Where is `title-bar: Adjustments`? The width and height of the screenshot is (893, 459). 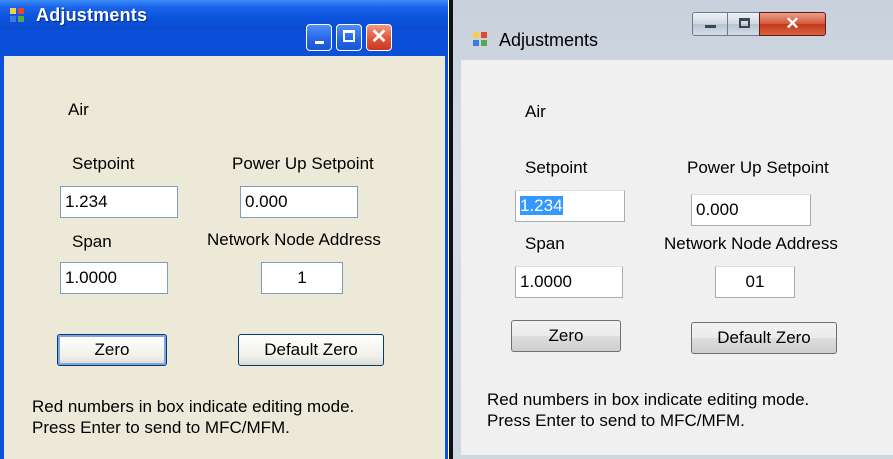 title-bar: Adjustments is located at coordinates (673, 29).